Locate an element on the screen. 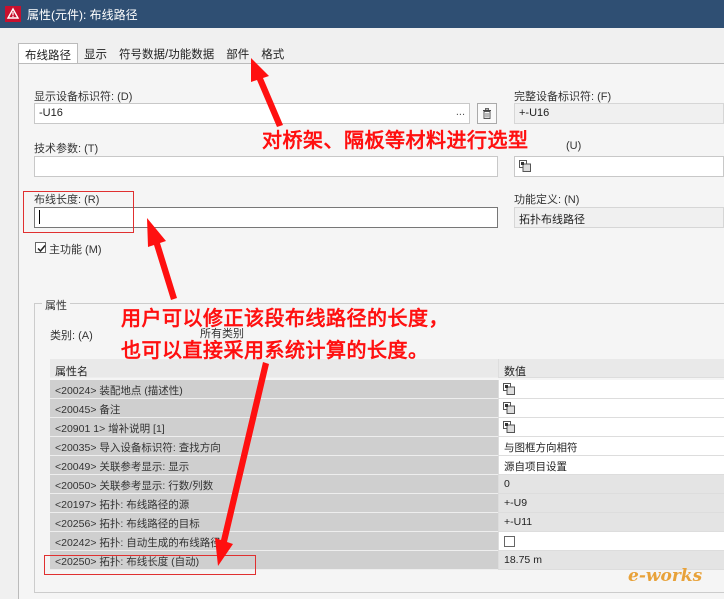 The image size is (724, 599). arrow-to-auto-length is located at coordinates (242, 464).